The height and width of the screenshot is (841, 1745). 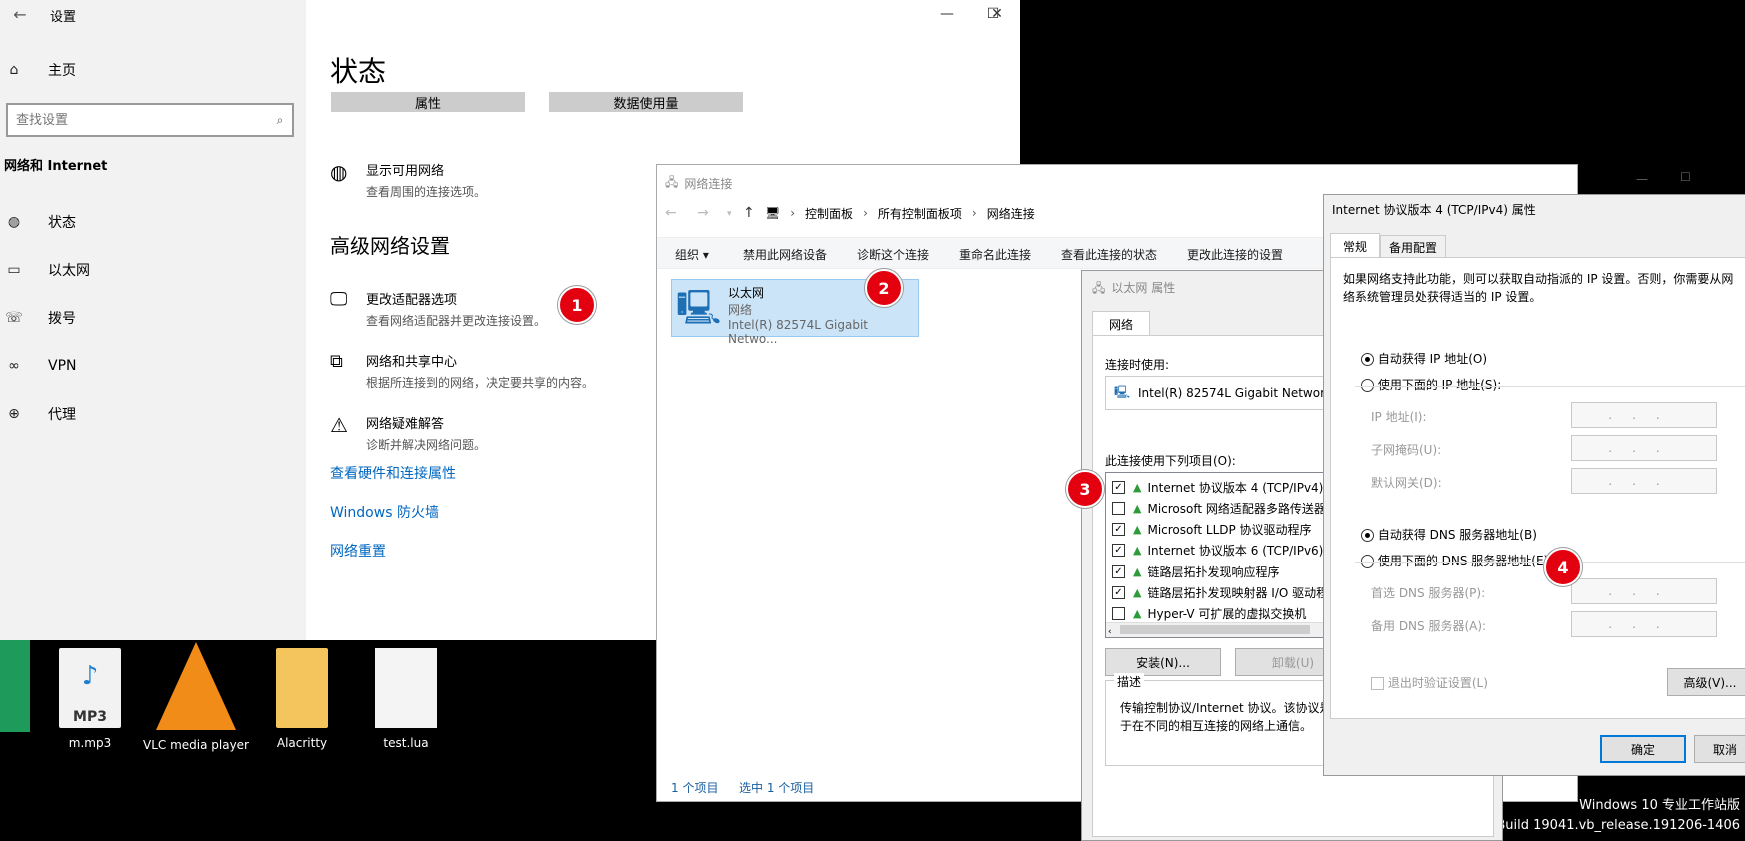 What do you see at coordinates (1399, 417) in the screenshot?
I see `ip-address-label: IP 地址(I):` at bounding box center [1399, 417].